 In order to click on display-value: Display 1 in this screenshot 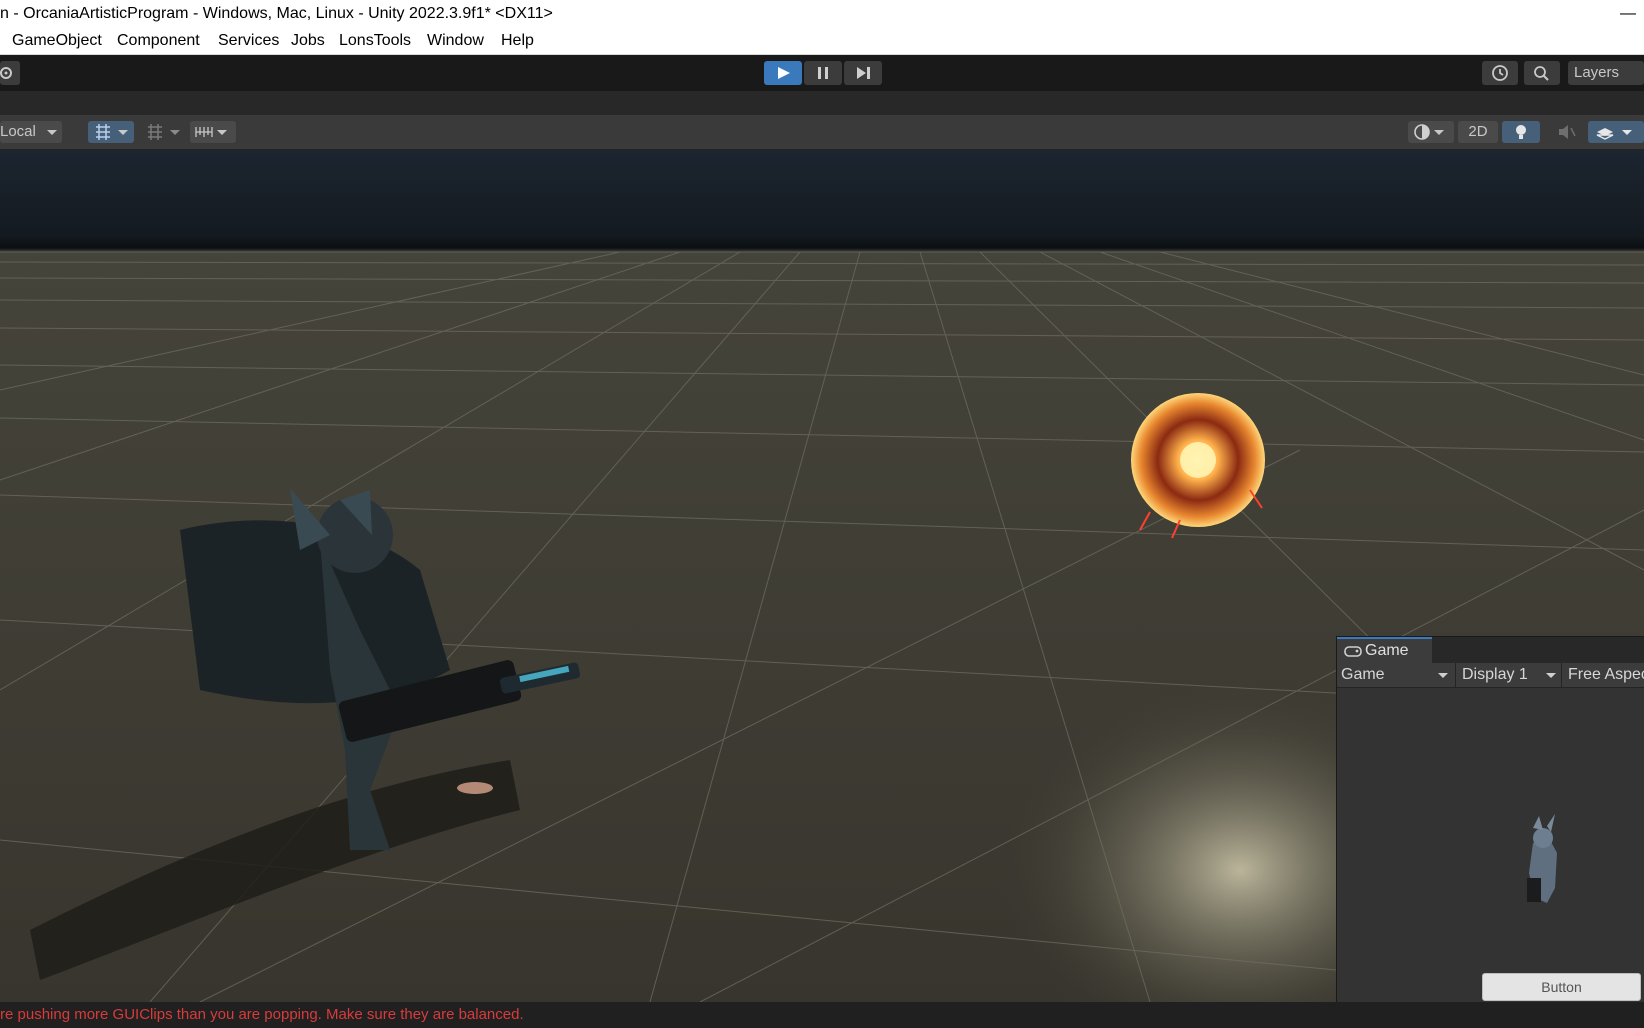, I will do `click(1495, 674)`.